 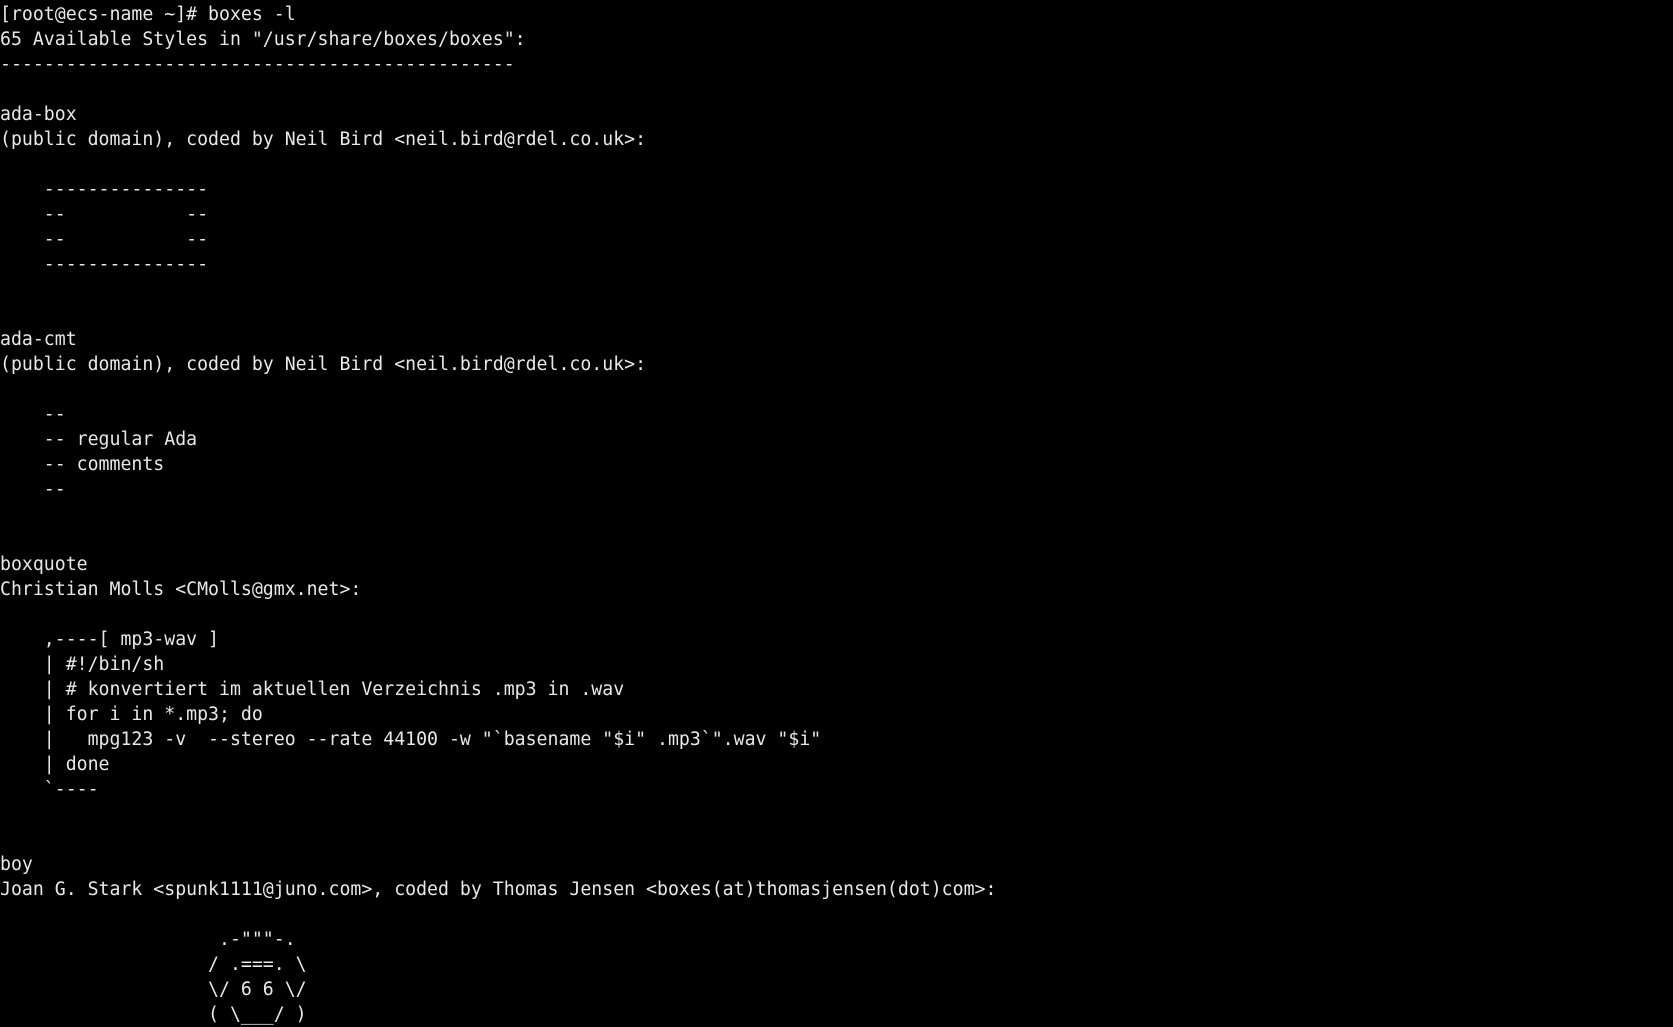 What do you see at coordinates (109, 639) in the screenshot?
I see `terminal-line: ,----[ mp3-wav ]` at bounding box center [109, 639].